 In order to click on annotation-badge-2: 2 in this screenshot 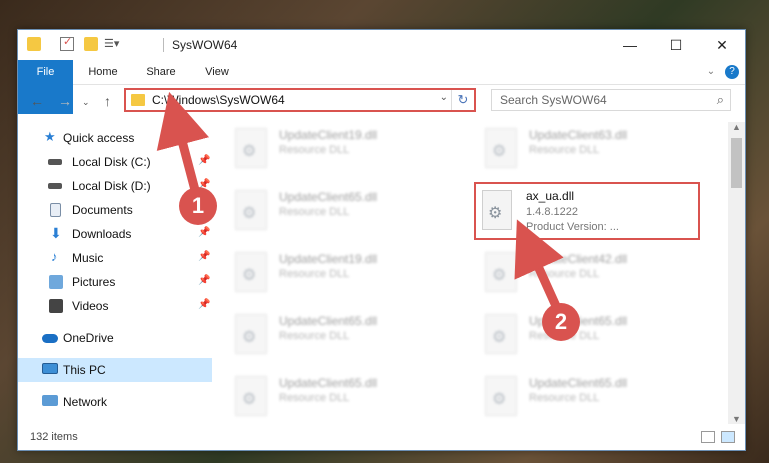, I will do `click(561, 322)`.